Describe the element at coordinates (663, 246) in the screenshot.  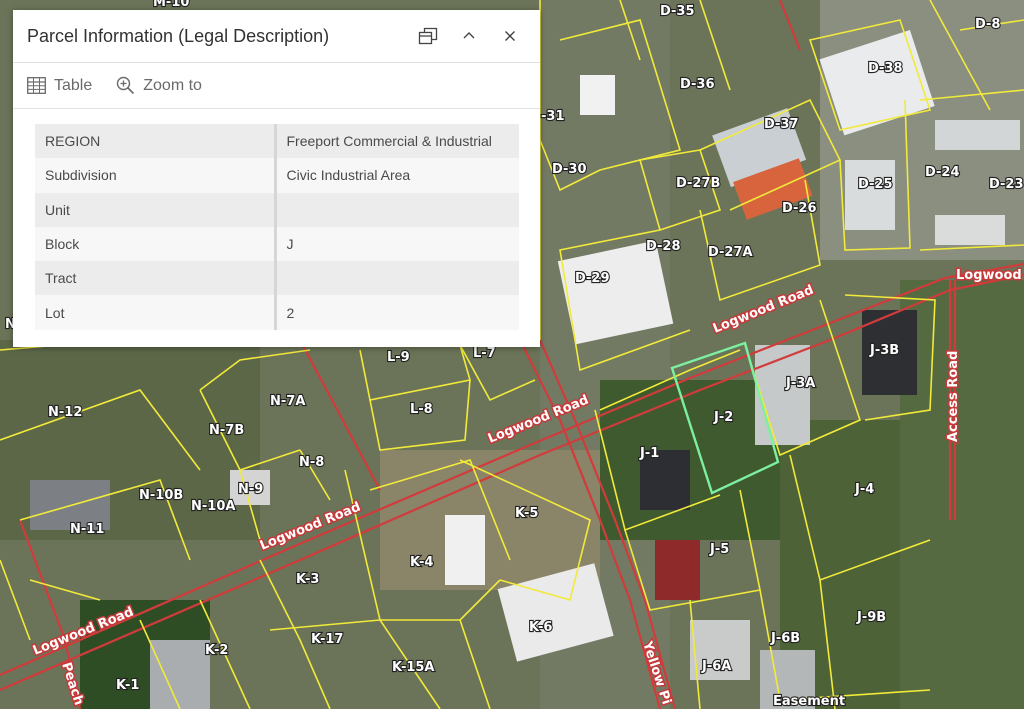
I see `parcel-label: D-28` at that location.